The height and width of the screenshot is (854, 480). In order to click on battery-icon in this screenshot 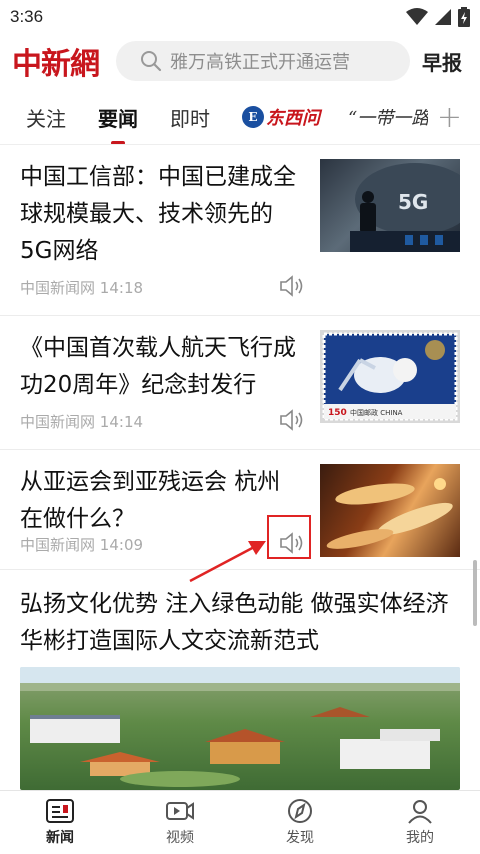, I will do `click(464, 17)`.